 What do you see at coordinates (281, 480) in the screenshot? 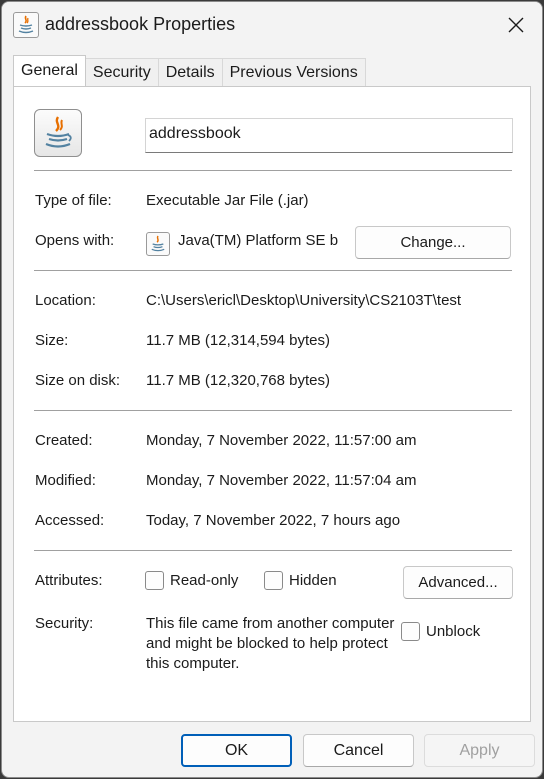
I see `modified-value: Monday, 7 November 2022, 11:57:04 am` at bounding box center [281, 480].